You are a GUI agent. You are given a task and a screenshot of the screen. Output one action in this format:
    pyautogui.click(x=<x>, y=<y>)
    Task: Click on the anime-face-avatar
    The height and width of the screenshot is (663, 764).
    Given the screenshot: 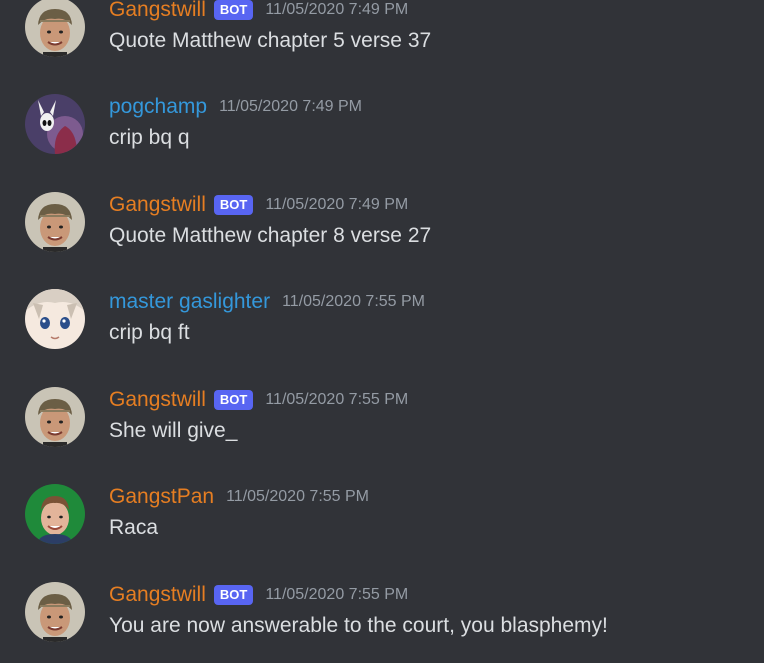 What is the action you would take?
    pyautogui.click(x=55, y=319)
    